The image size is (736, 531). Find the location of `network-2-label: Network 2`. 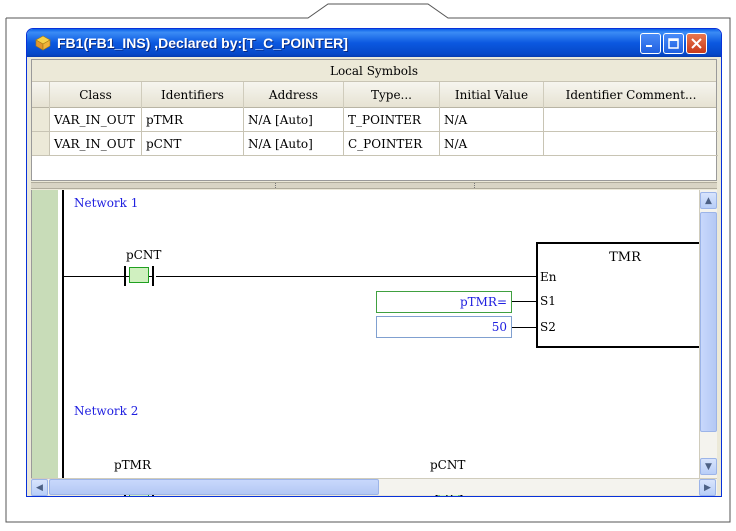

network-2-label: Network 2 is located at coordinates (106, 411).